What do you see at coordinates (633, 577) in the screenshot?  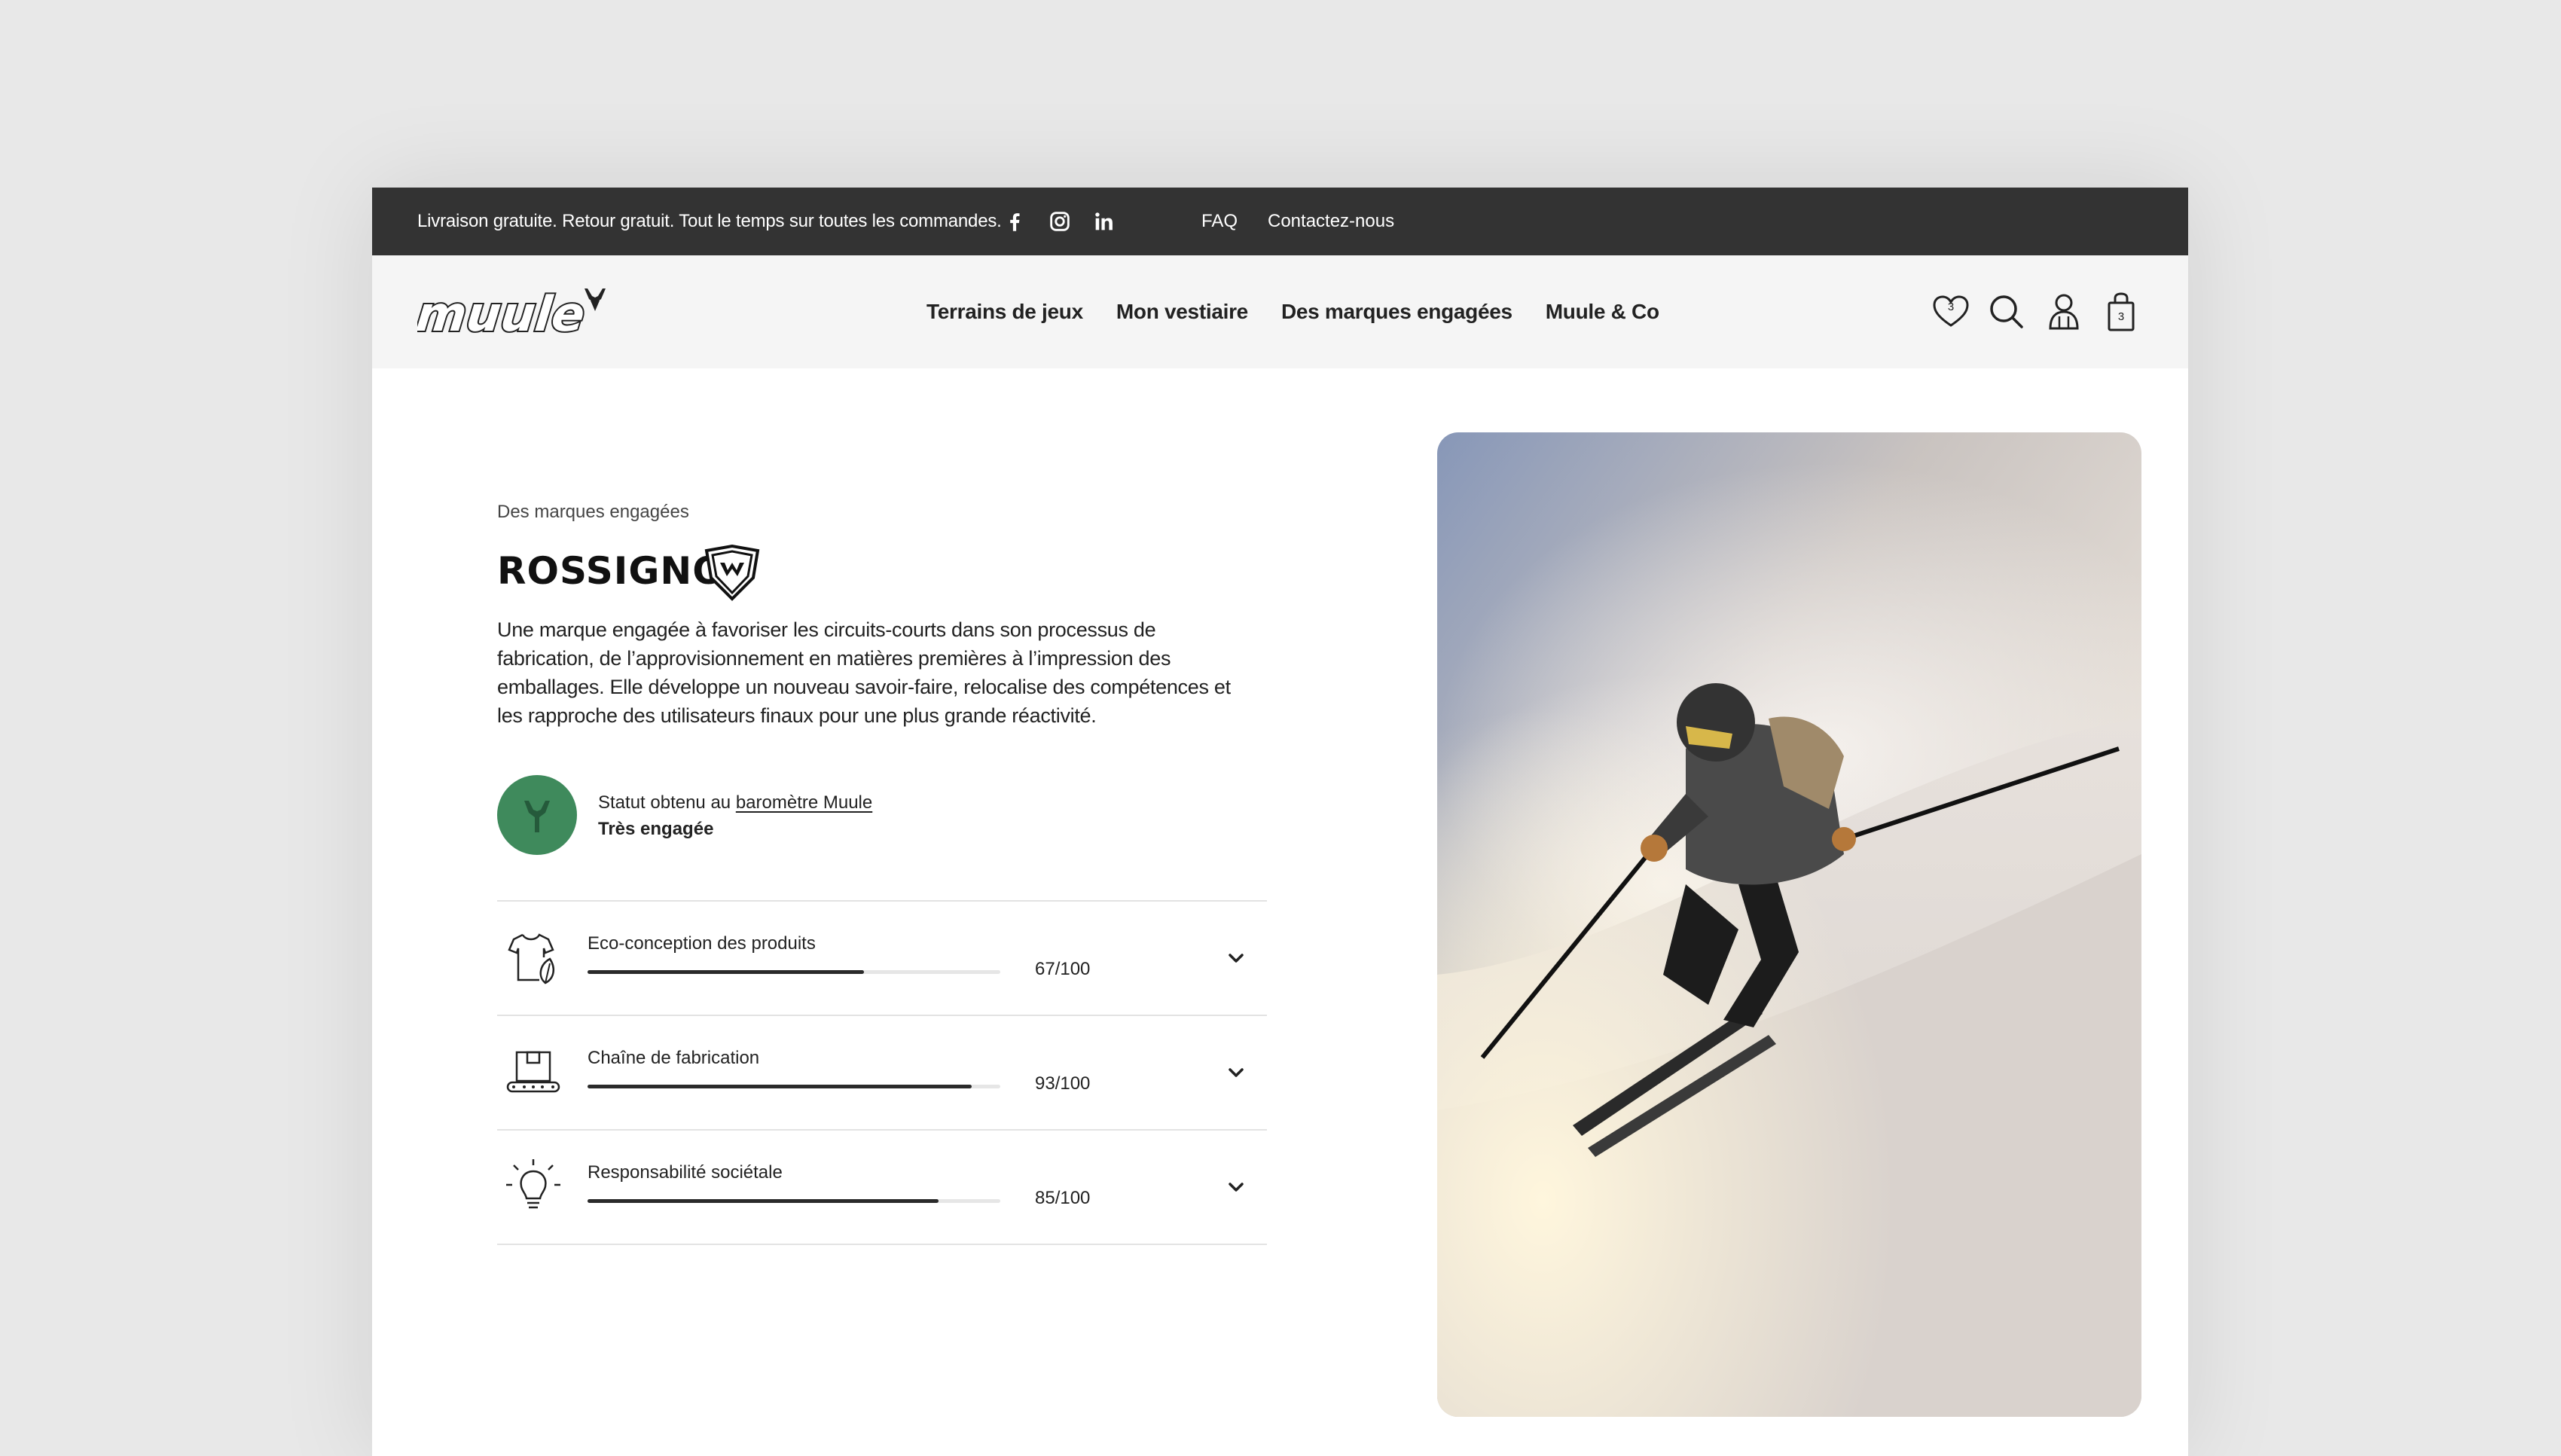 I see `rossignol-logo: ROSSIGNOL` at bounding box center [633, 577].